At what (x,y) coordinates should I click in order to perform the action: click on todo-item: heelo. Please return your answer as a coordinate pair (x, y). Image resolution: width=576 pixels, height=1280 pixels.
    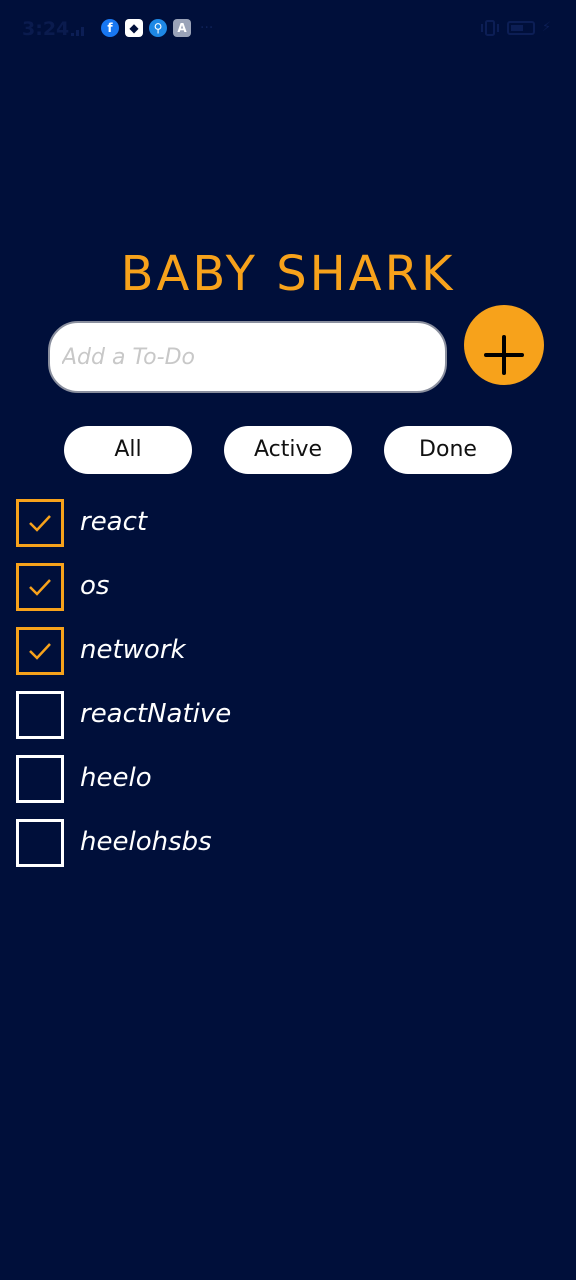
    Looking at the image, I should click on (286, 779).